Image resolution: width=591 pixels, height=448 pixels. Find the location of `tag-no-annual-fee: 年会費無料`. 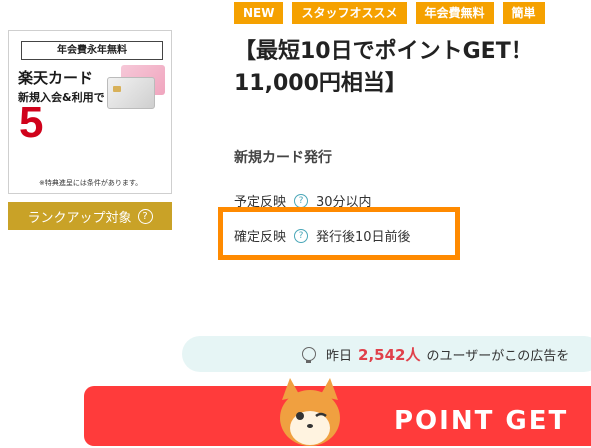

tag-no-annual-fee: 年会費無料 is located at coordinates (454, 13).